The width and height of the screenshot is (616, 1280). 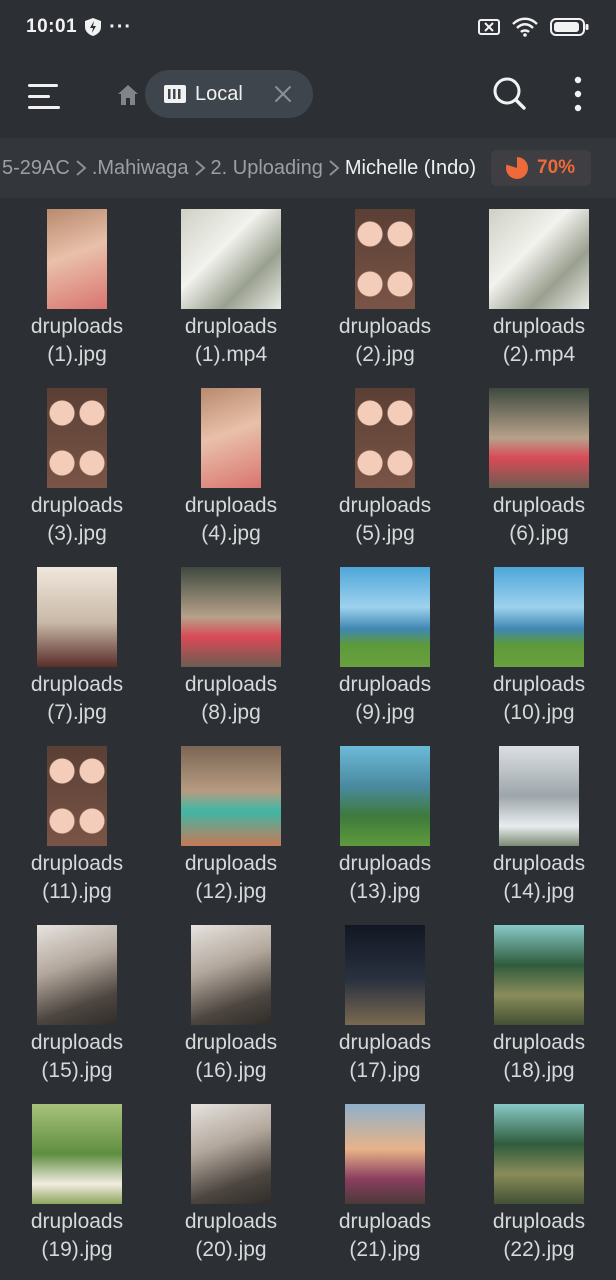 I want to click on breadcrumb-item: 5-29AC, so click(x=36, y=168).